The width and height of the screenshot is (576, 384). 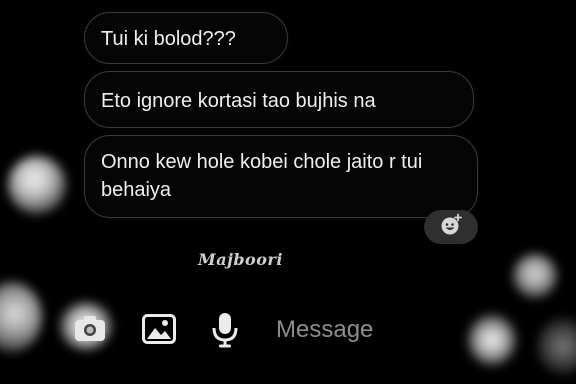 What do you see at coordinates (168, 39) in the screenshot?
I see `message-text: Tui ki bolod???` at bounding box center [168, 39].